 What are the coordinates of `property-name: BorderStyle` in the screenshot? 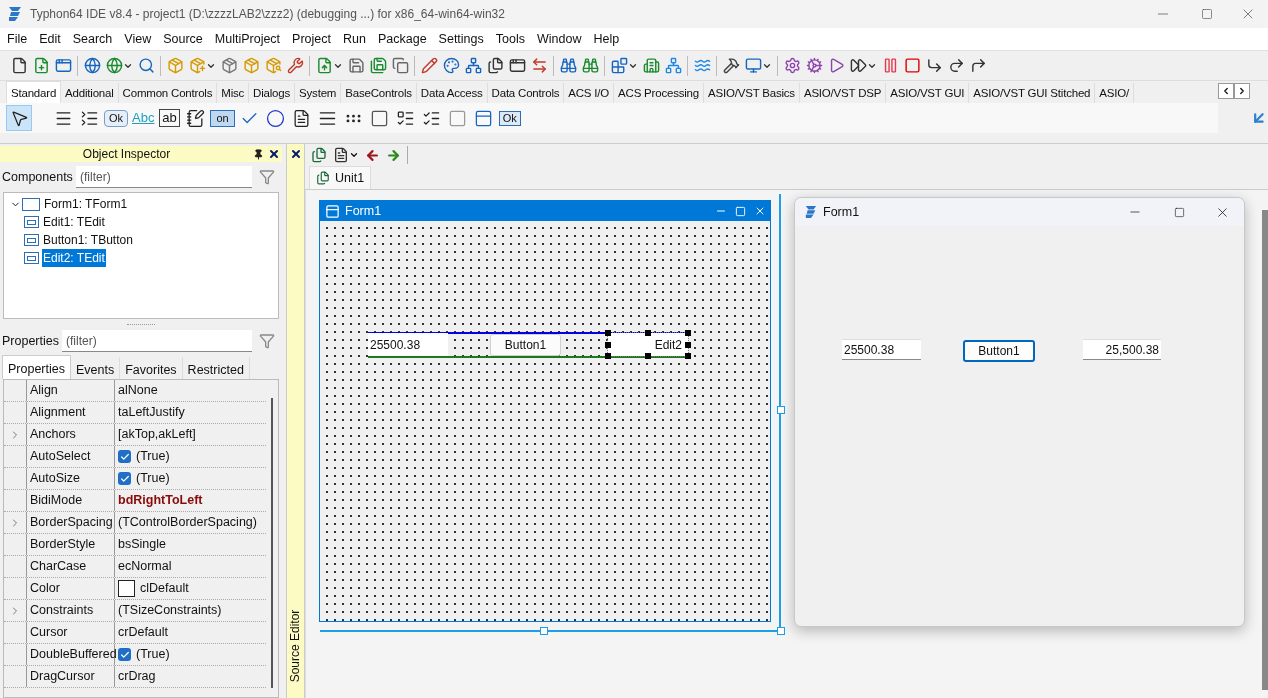 It's located at (71, 544).